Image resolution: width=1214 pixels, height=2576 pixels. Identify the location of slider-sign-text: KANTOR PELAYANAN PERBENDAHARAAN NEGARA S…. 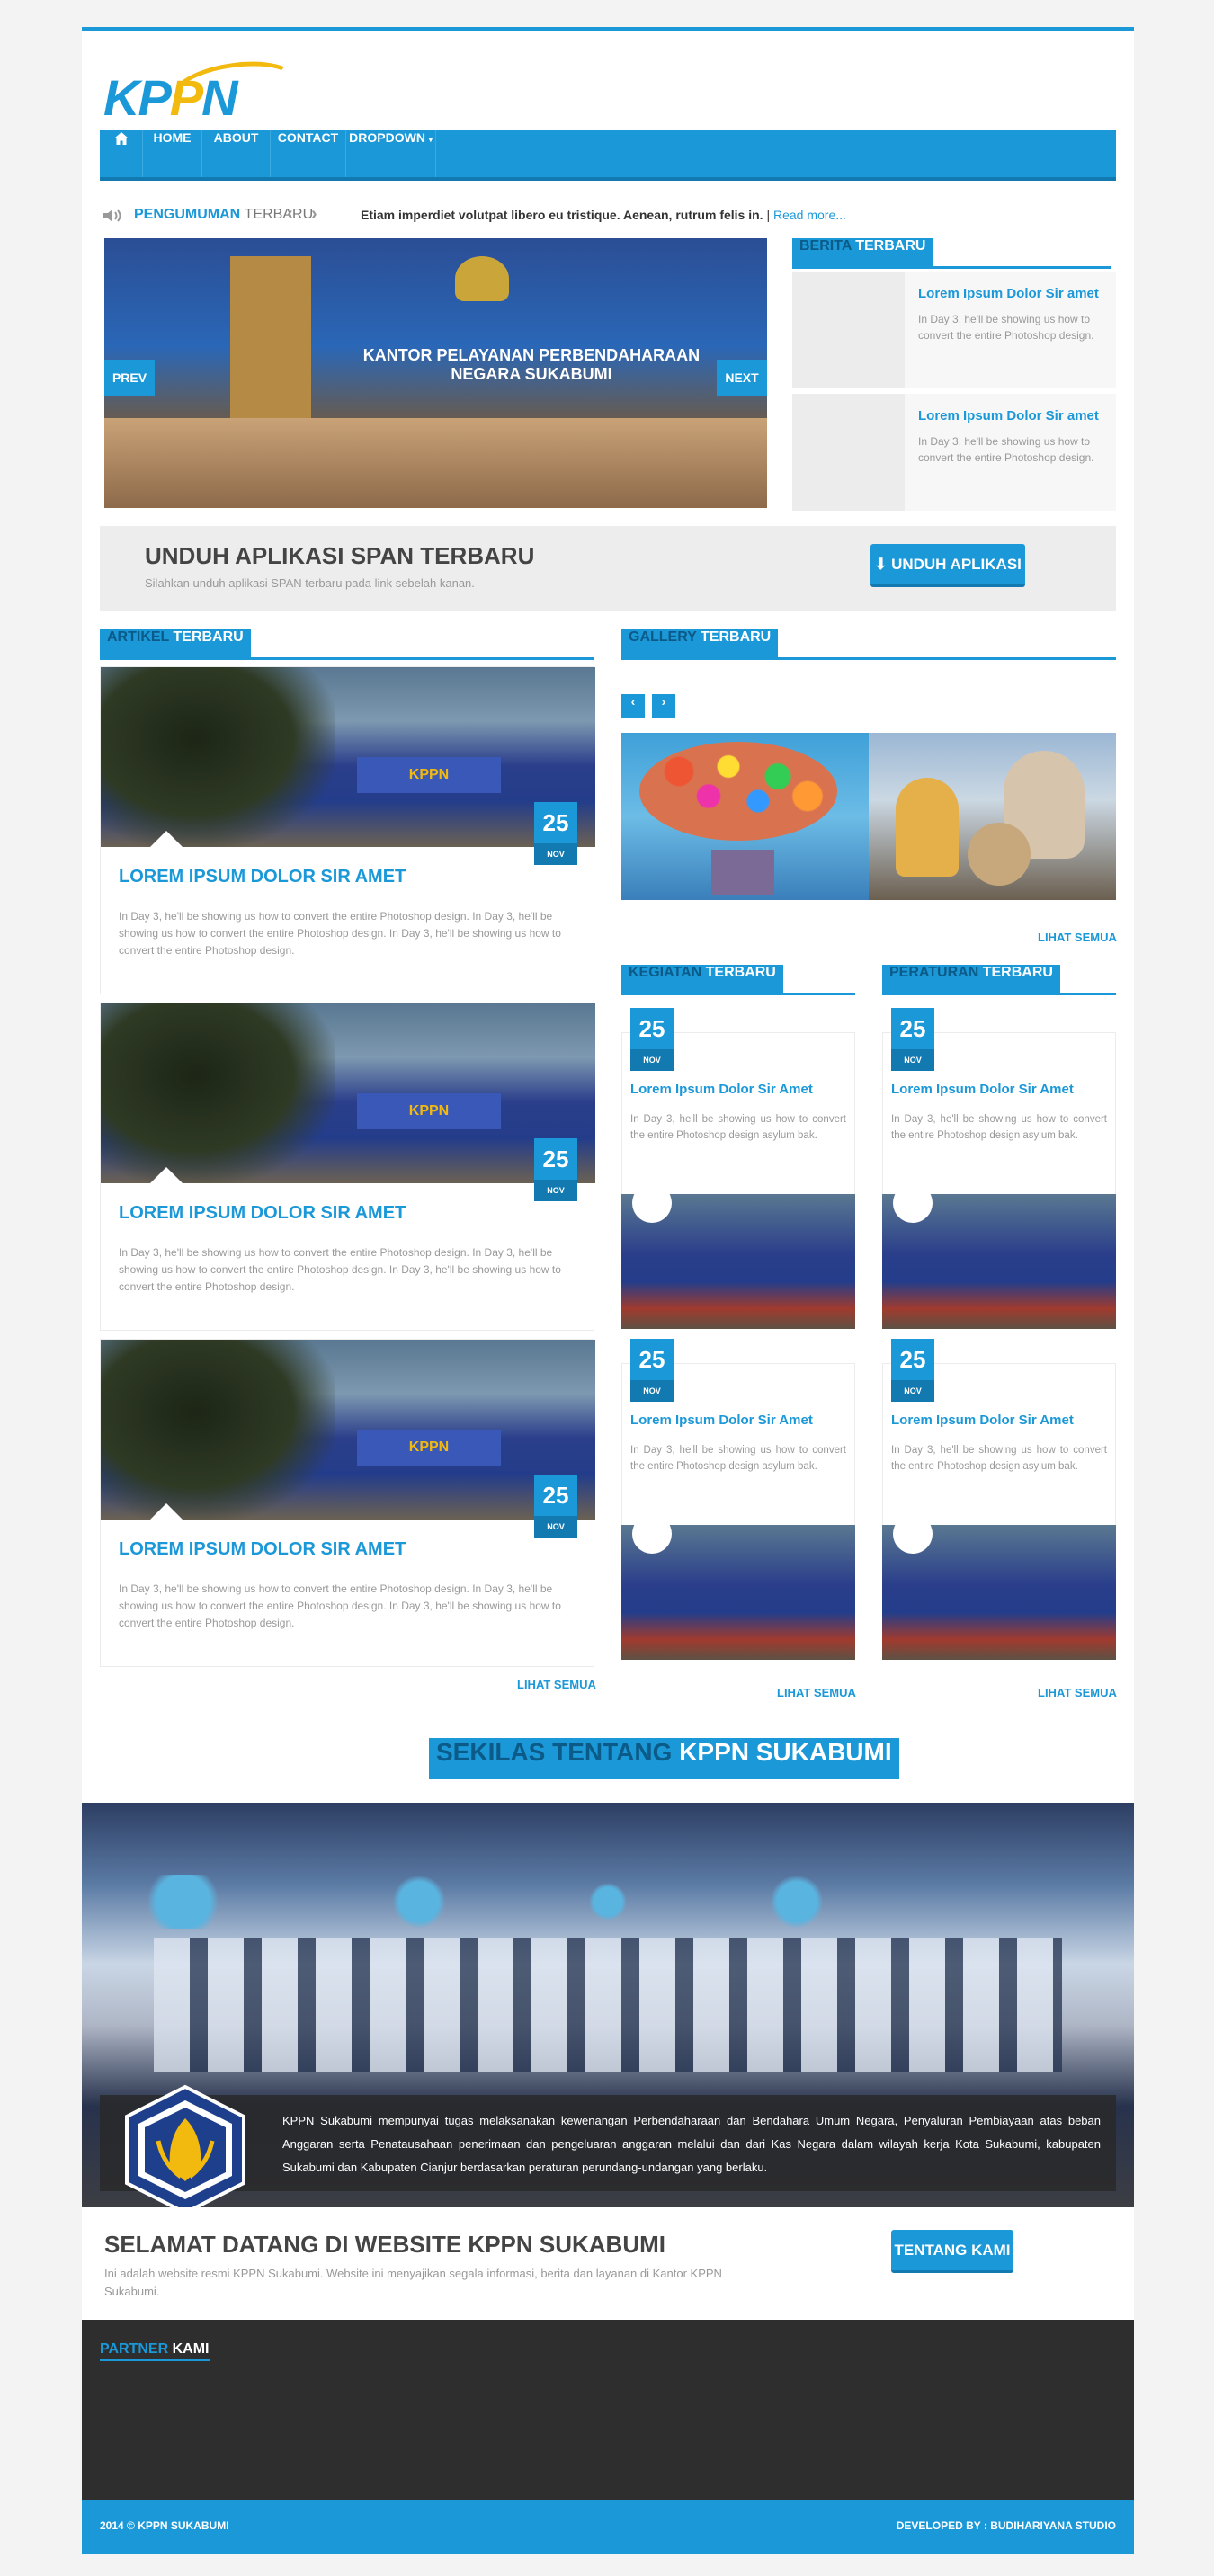
(532, 365).